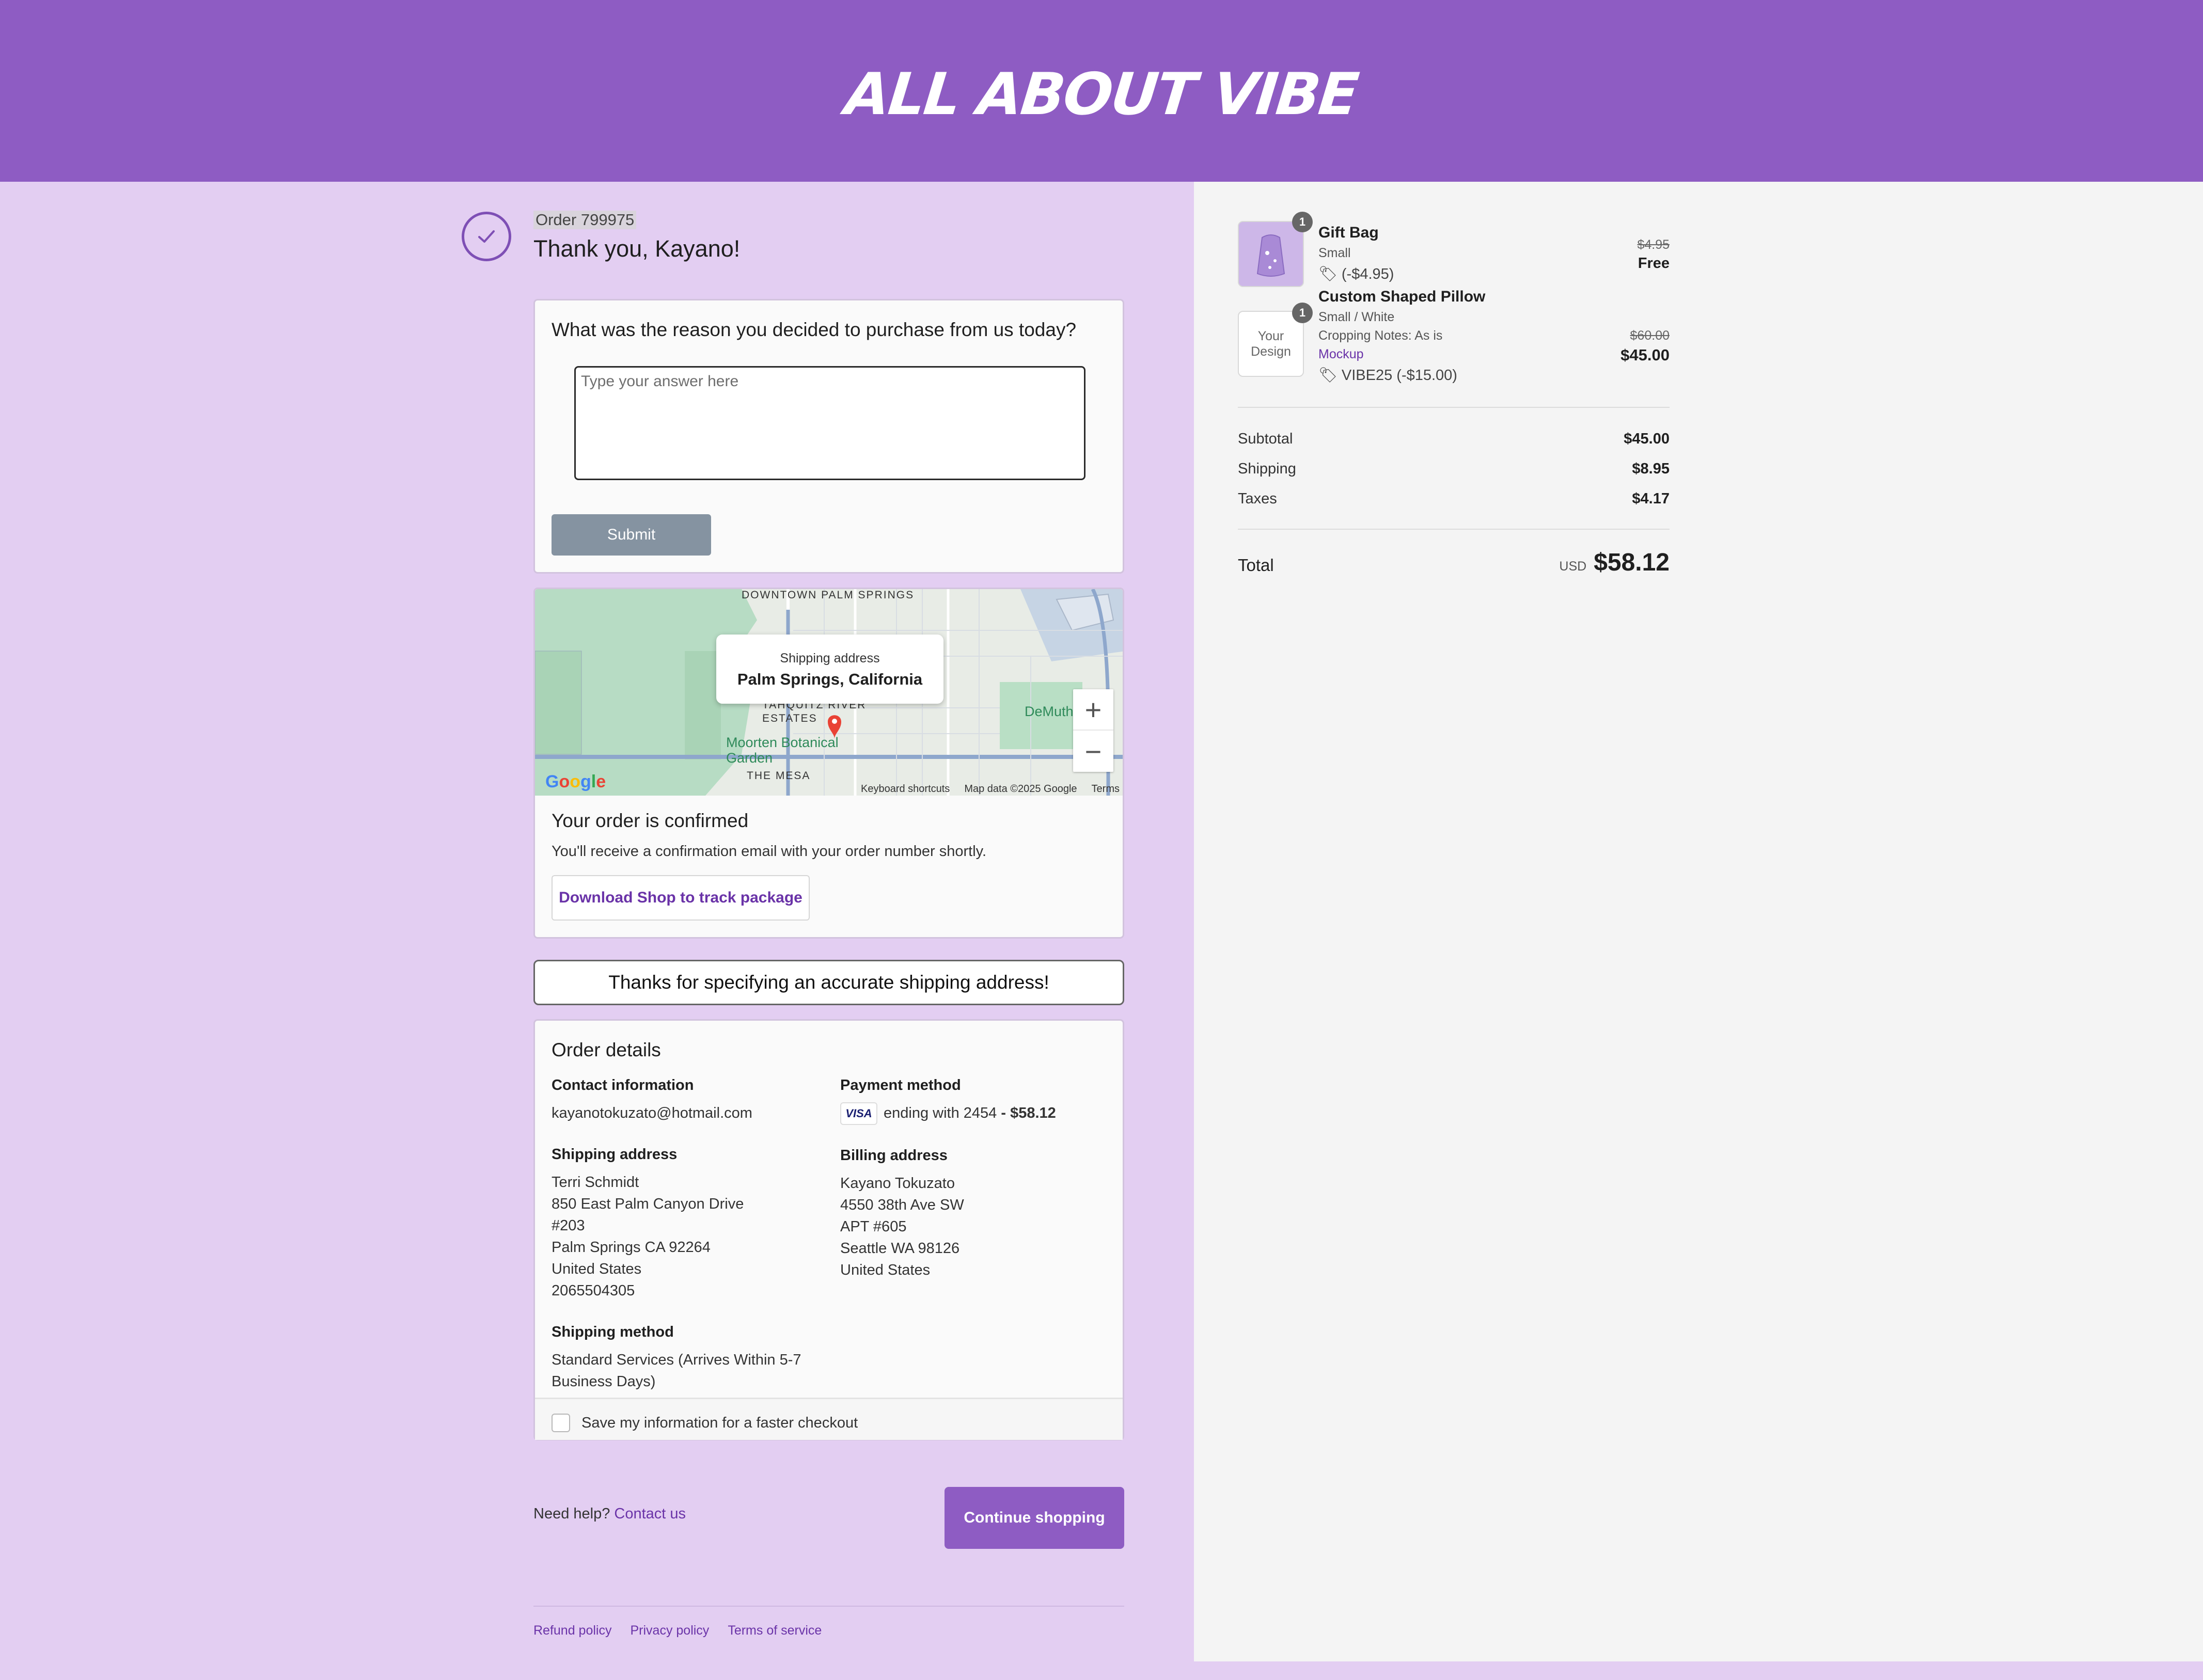 This screenshot has height=1680, width=2203. What do you see at coordinates (1034, 1518) in the screenshot?
I see `continue-shopping-button: Continue shopping` at bounding box center [1034, 1518].